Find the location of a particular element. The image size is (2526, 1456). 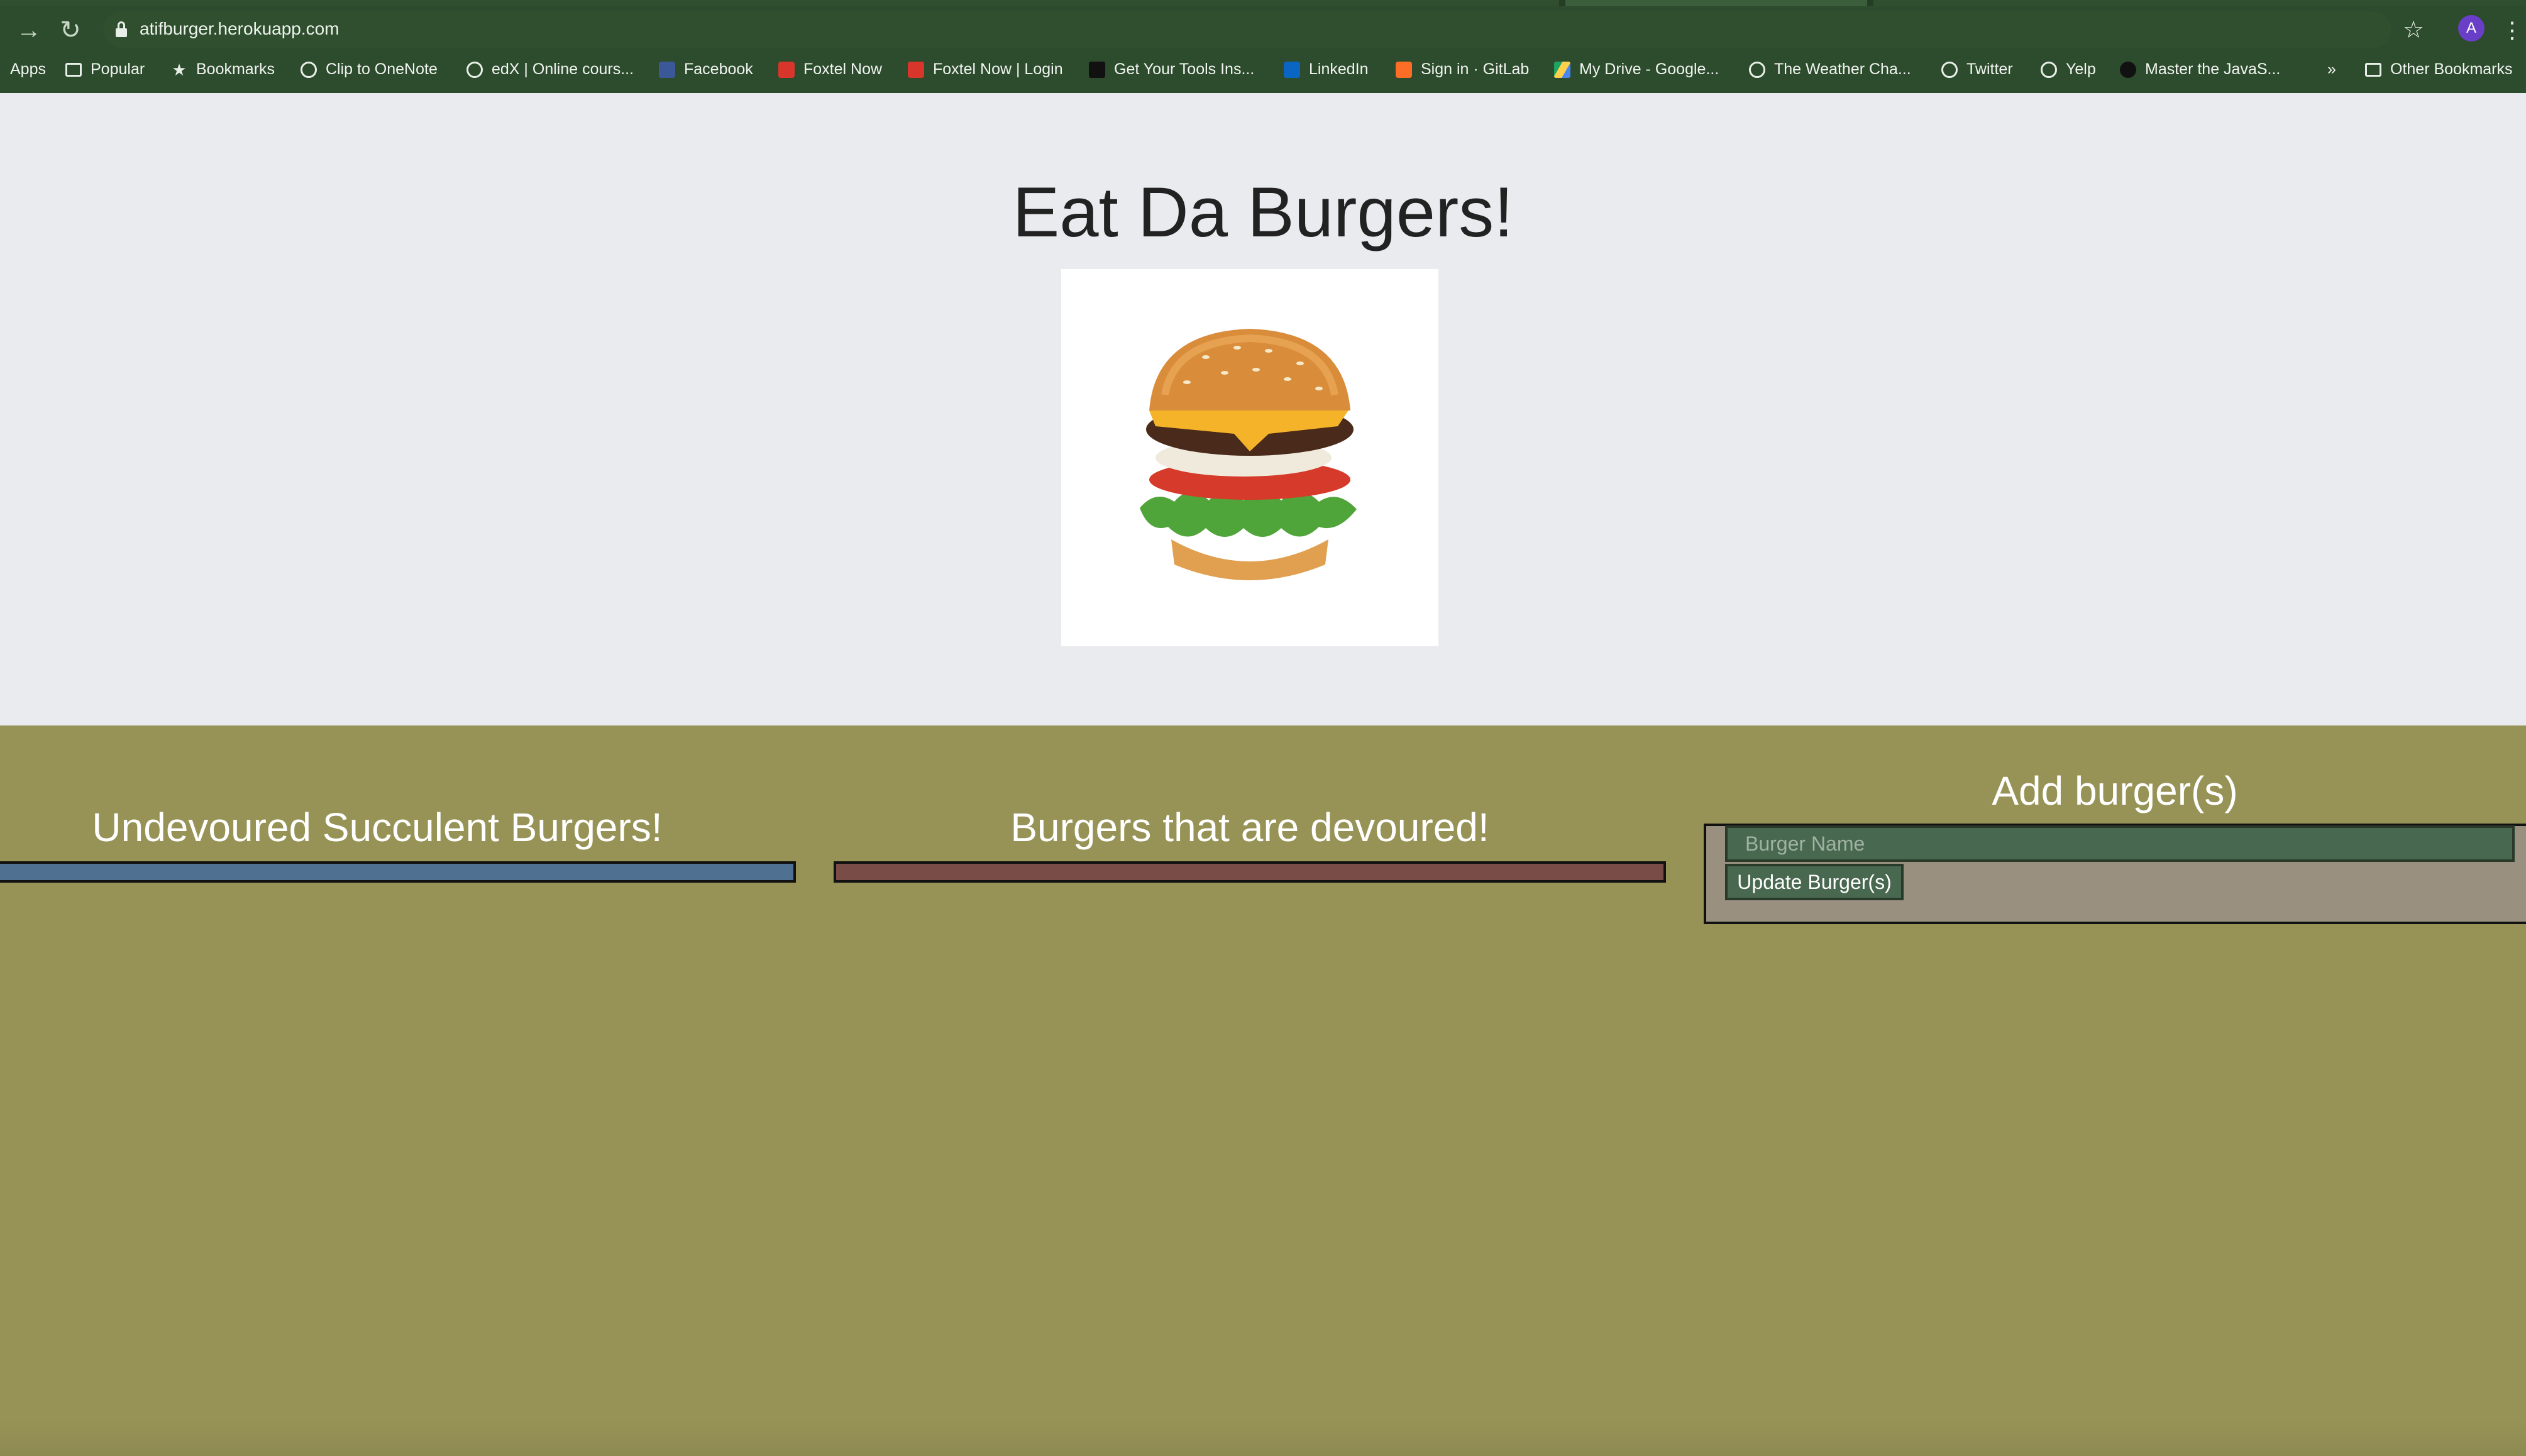

bookmark-label: Apps is located at coordinates (28, 69).